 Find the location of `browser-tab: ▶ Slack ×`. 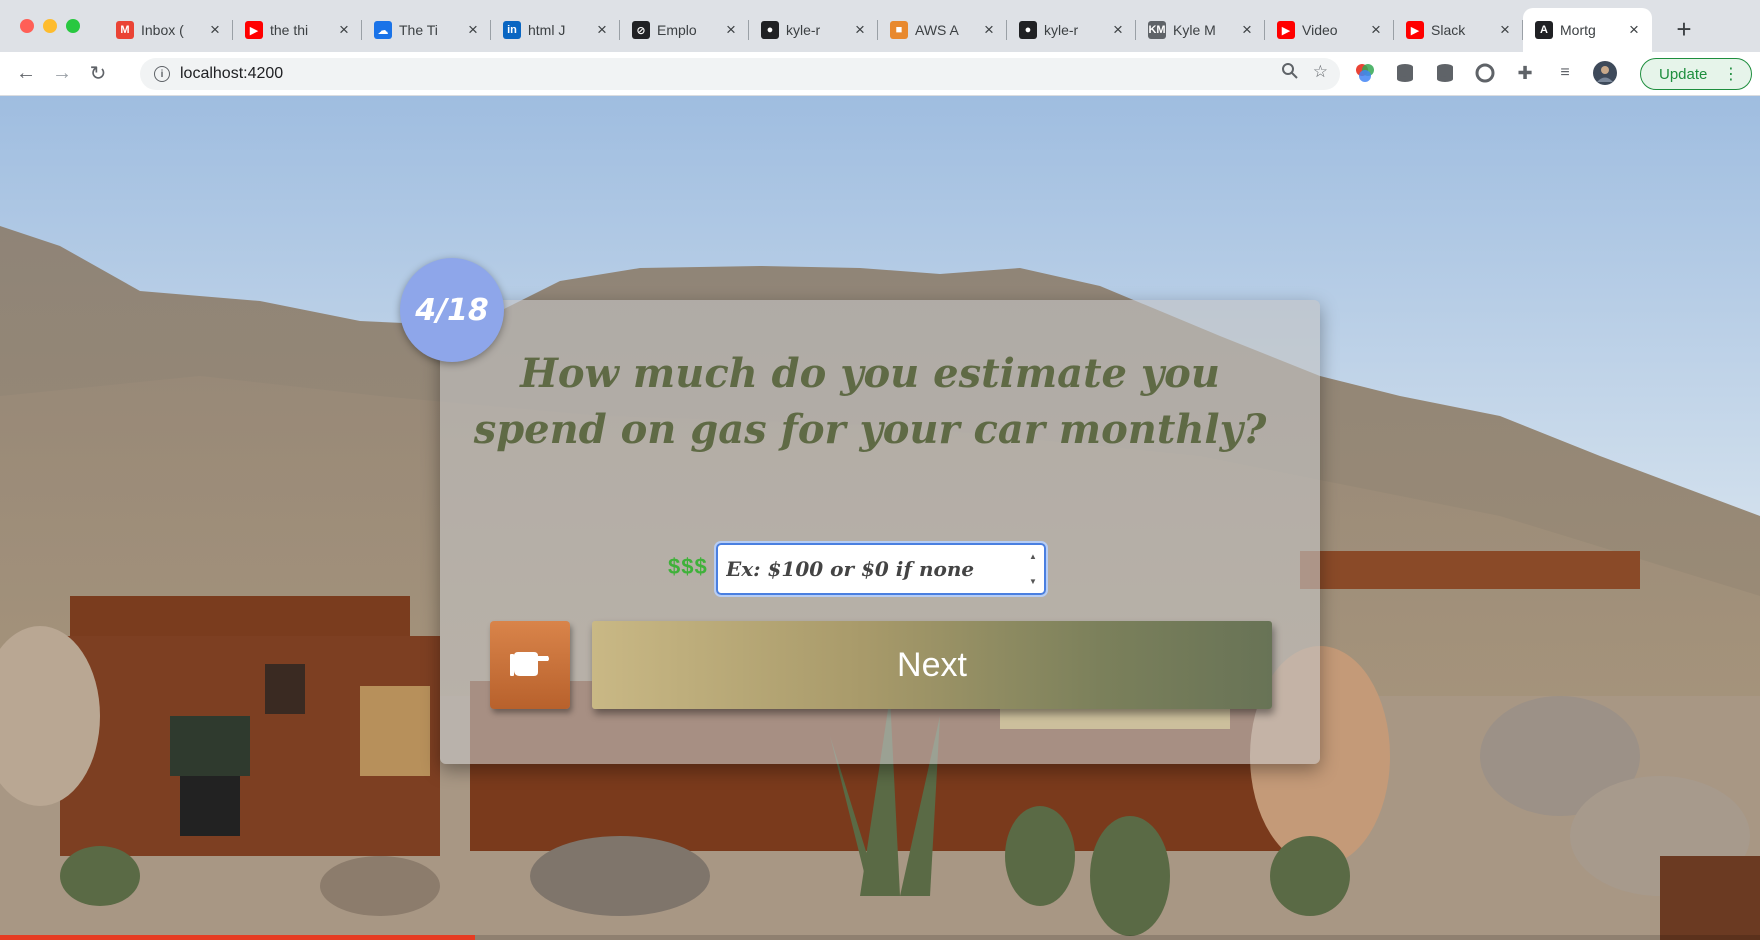

browser-tab: ▶ Slack × is located at coordinates (1458, 30).